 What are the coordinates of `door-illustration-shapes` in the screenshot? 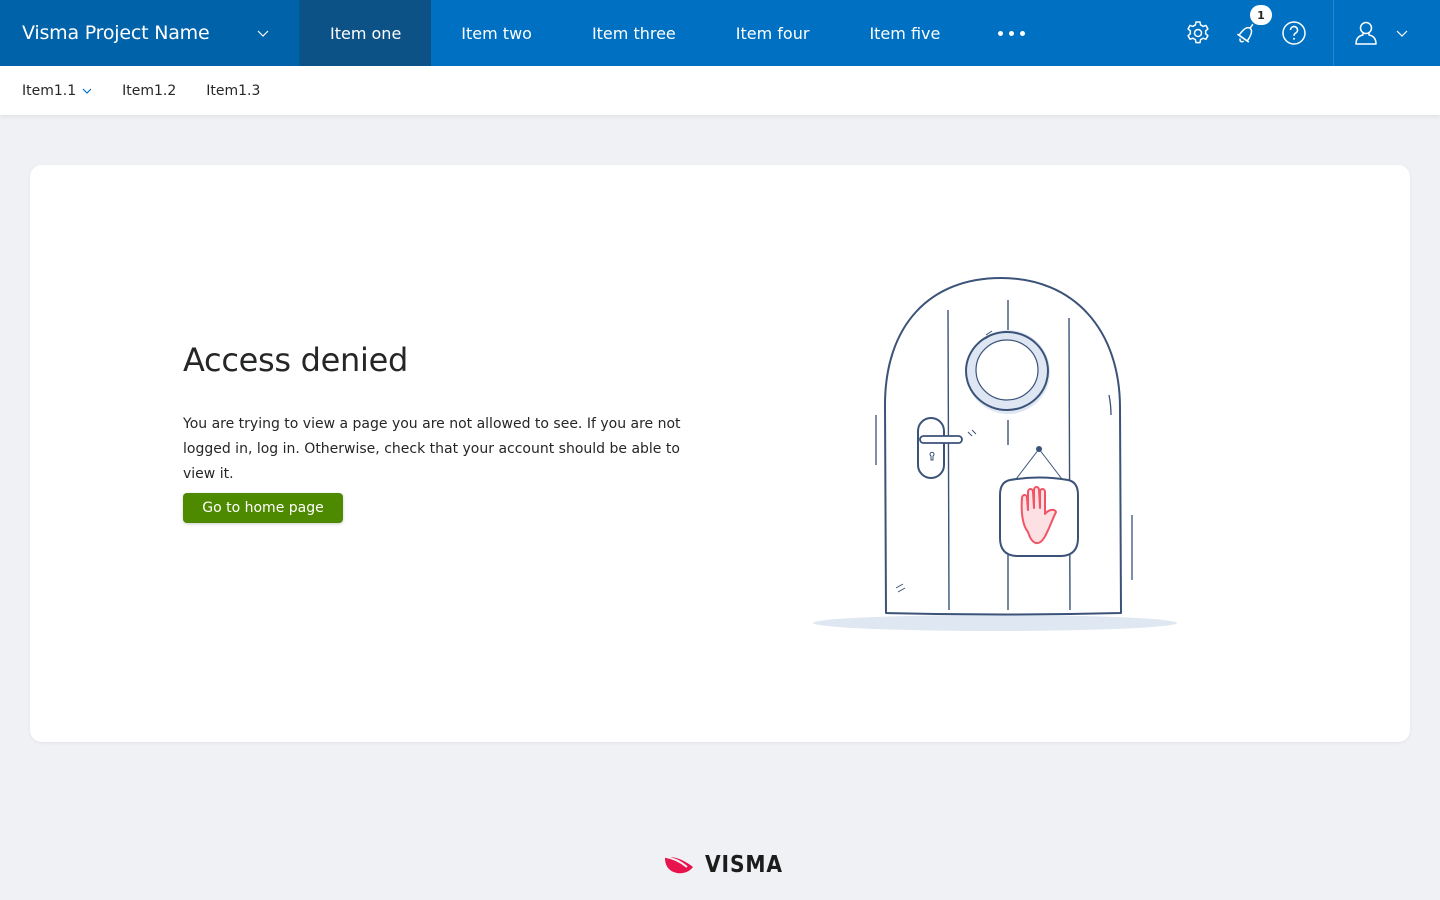 It's located at (995, 454).